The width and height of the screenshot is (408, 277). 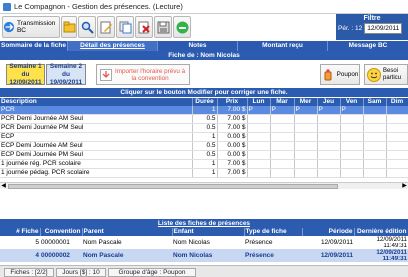 What do you see at coordinates (125, 27) in the screenshot?
I see `copy-button` at bounding box center [125, 27].